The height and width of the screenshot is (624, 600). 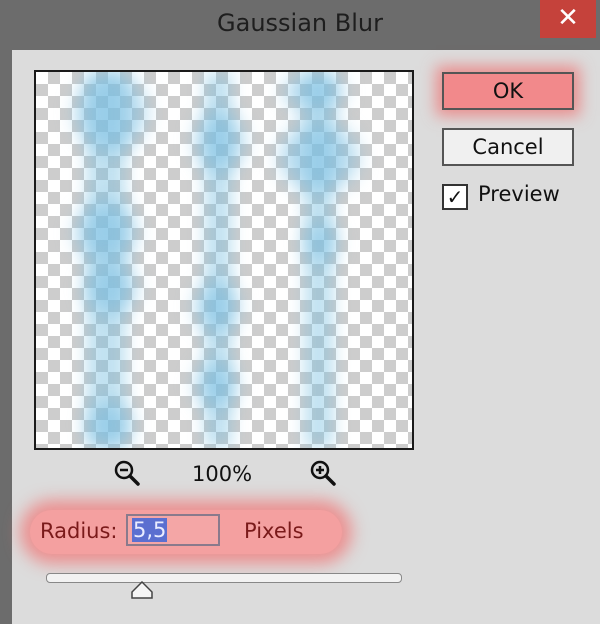 I want to click on checkmark-icon: ✓, so click(x=455, y=197).